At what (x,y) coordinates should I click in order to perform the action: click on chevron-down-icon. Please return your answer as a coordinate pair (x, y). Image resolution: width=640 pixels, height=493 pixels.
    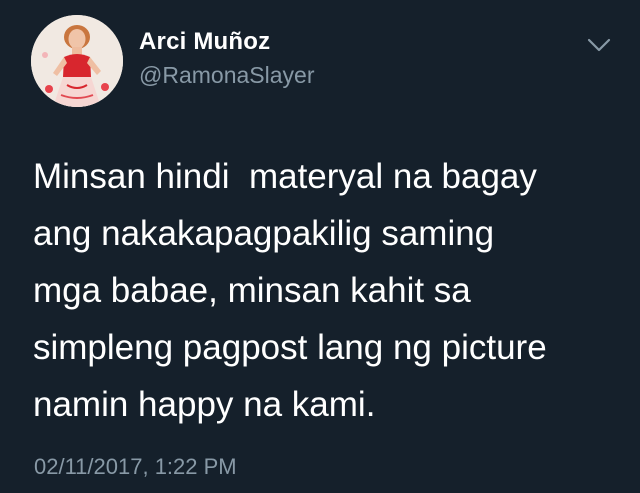
    Looking at the image, I should click on (599, 45).